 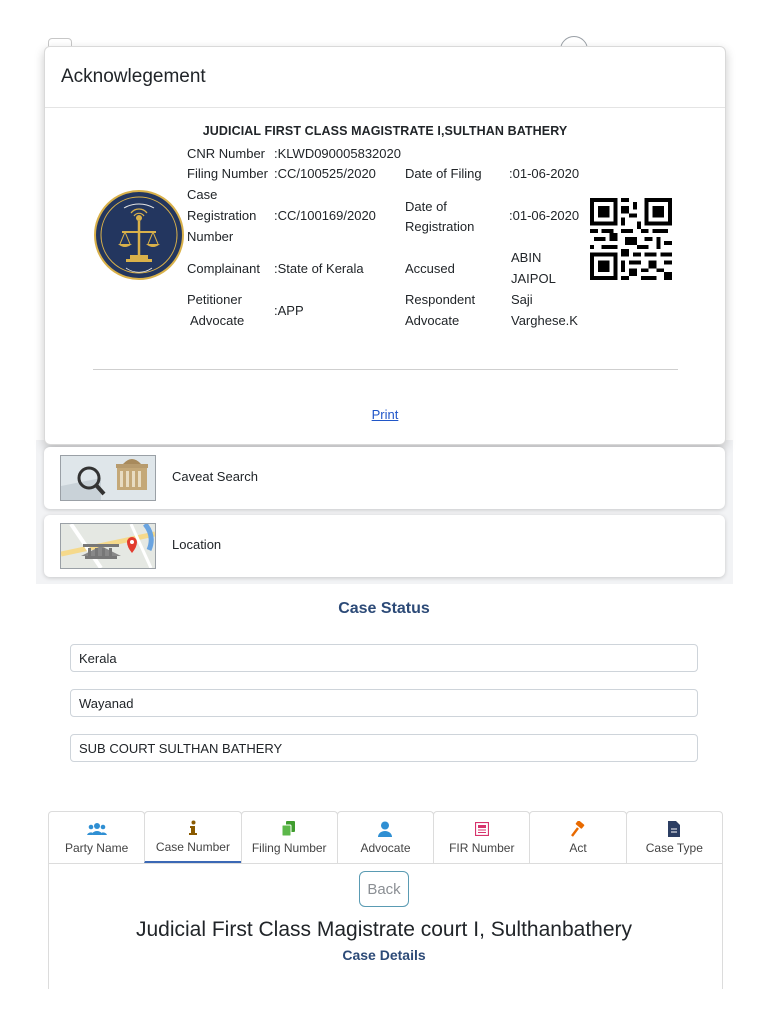 What do you see at coordinates (214, 299) in the screenshot?
I see `petitioner-advocate-label-line1: Petitioner` at bounding box center [214, 299].